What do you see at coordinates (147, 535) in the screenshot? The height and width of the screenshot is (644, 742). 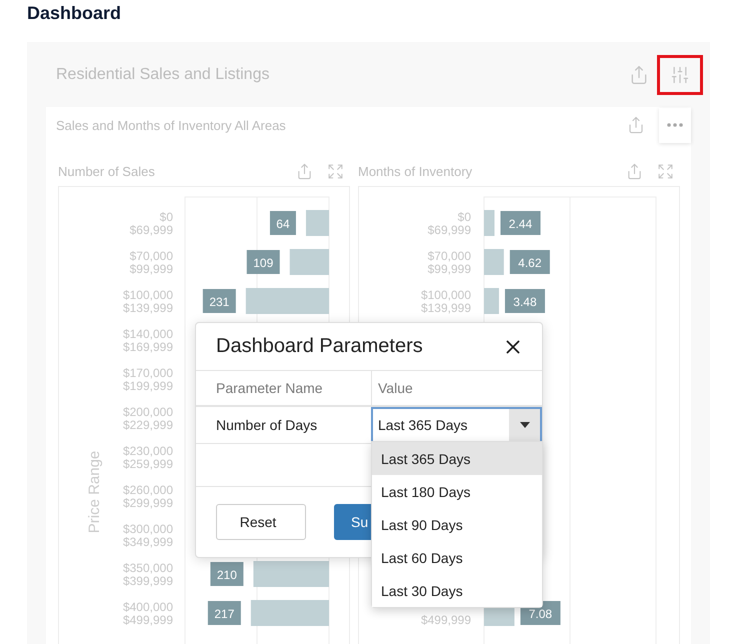 I see `axis-label: $300,000 $349,999` at bounding box center [147, 535].